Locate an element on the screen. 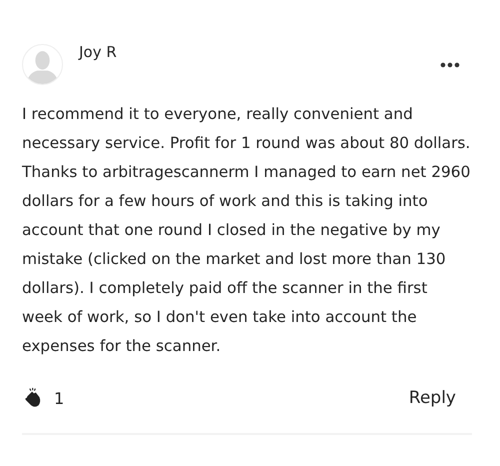 Image resolution: width=500 pixels, height=466 pixels. avatar-icon is located at coordinates (42, 64).